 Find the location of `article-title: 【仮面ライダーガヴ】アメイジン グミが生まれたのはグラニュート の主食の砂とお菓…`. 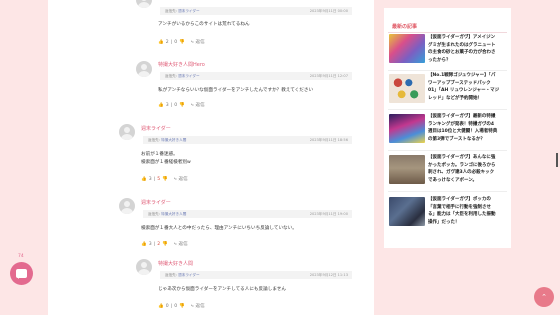

article-title: 【仮面ライダーガヴ】アメイジン グミが生まれたのはグラニュート の主食の砂とお菓… is located at coordinates (468, 49).